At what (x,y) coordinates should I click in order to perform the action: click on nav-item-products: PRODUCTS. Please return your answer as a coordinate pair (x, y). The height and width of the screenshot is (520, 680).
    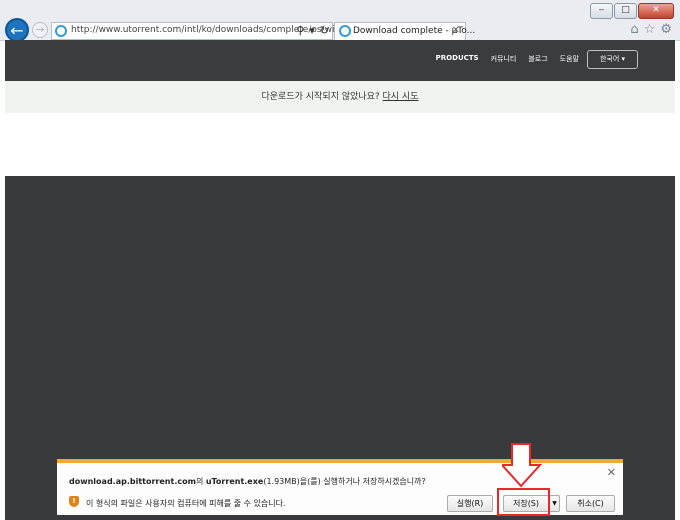
    Looking at the image, I should click on (457, 59).